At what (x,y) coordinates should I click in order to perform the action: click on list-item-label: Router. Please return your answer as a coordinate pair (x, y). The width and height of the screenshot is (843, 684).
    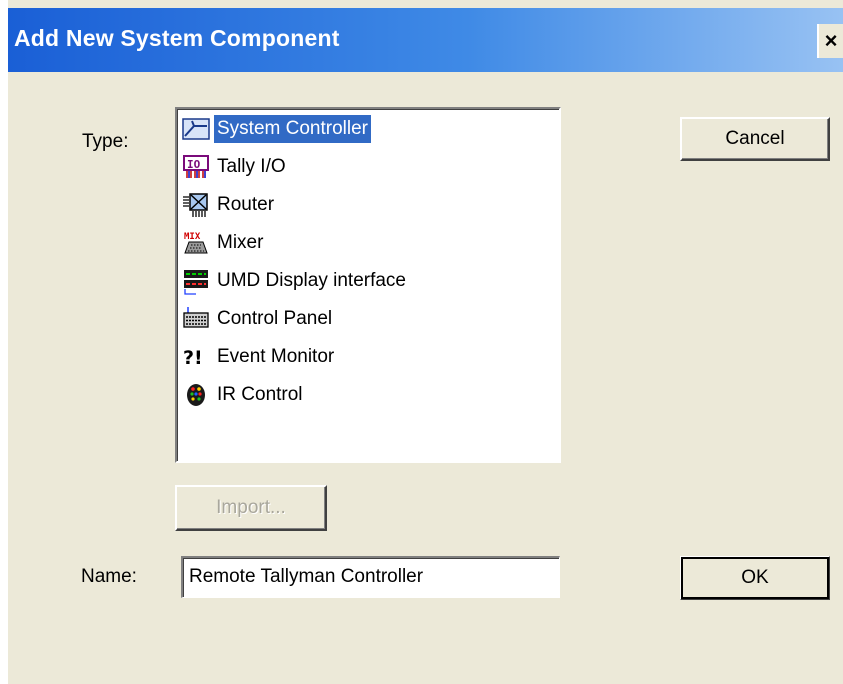
    Looking at the image, I should click on (246, 204).